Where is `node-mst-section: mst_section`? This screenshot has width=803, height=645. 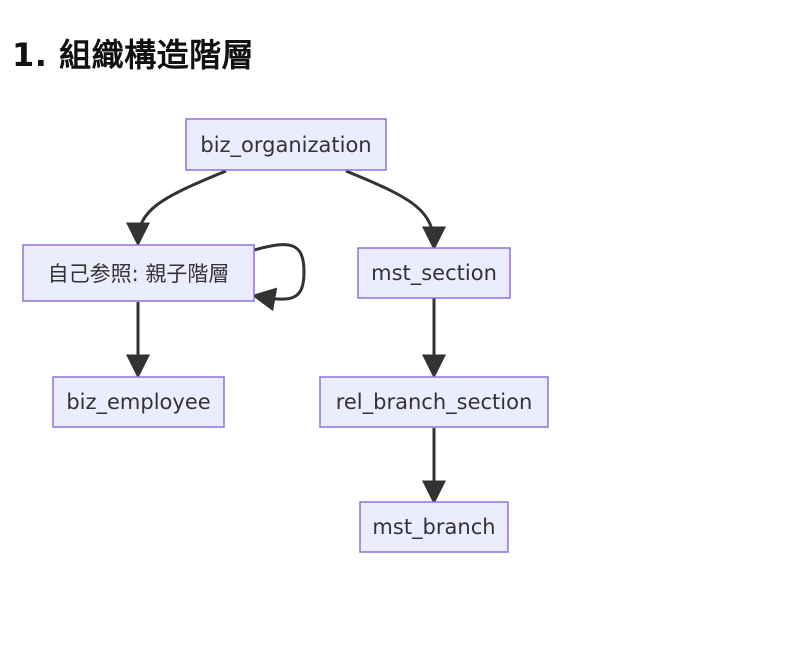 node-mst-section: mst_section is located at coordinates (434, 273).